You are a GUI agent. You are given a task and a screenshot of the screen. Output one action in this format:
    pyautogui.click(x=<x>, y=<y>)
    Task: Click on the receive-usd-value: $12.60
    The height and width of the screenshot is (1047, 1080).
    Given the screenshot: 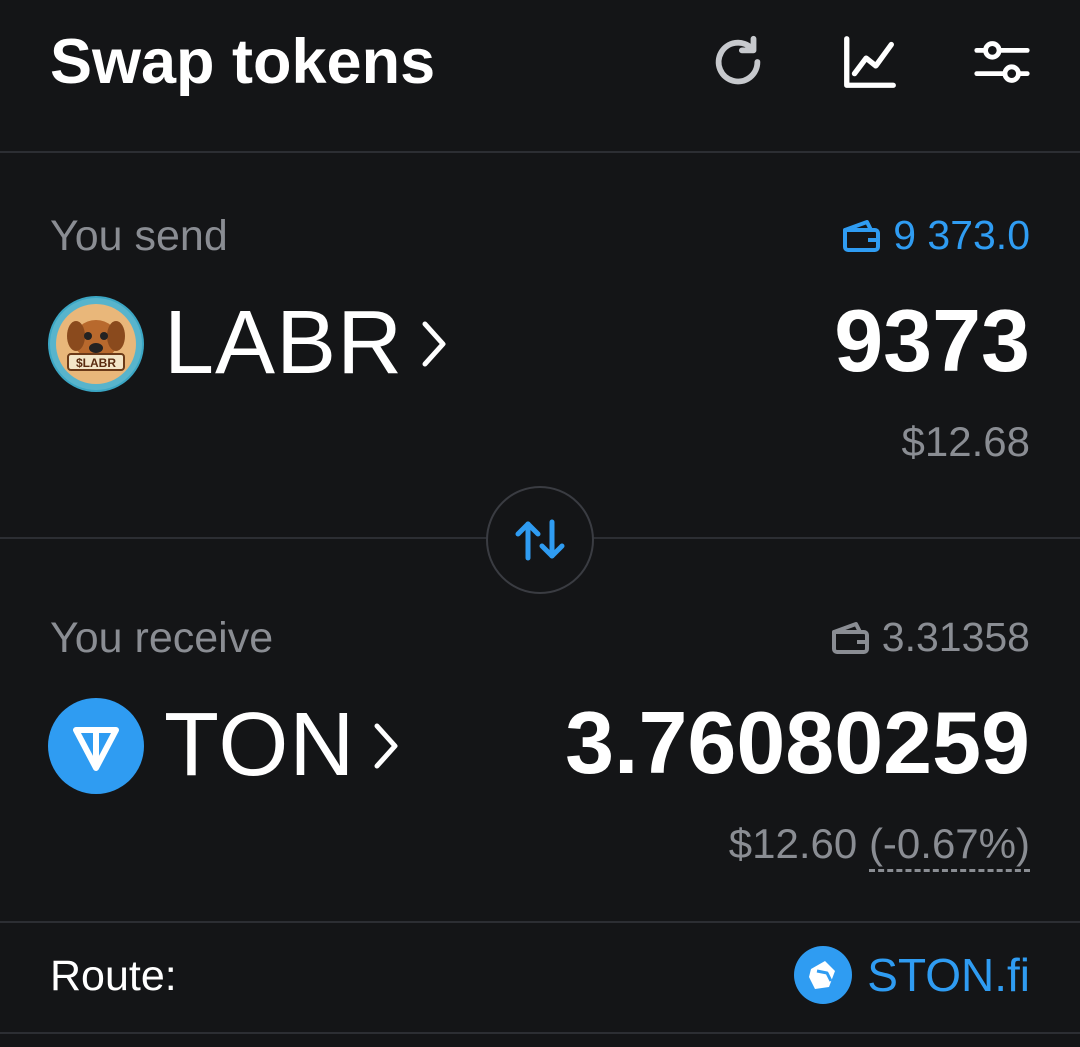 What is the action you would take?
    pyautogui.click(x=793, y=843)
    